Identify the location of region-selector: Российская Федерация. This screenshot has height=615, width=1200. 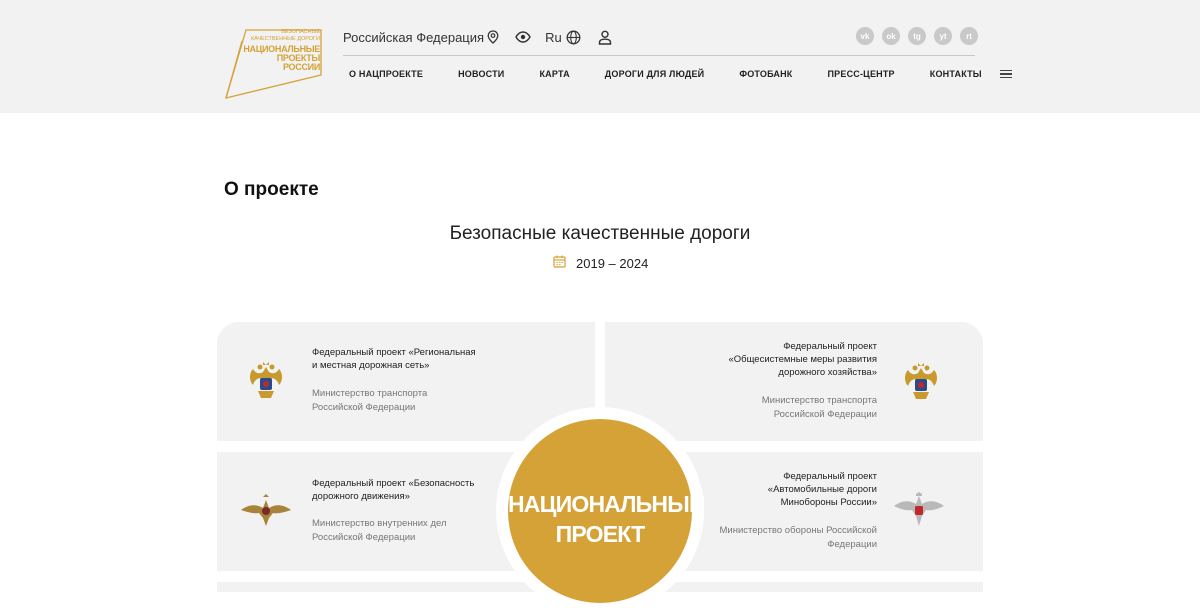
(421, 37).